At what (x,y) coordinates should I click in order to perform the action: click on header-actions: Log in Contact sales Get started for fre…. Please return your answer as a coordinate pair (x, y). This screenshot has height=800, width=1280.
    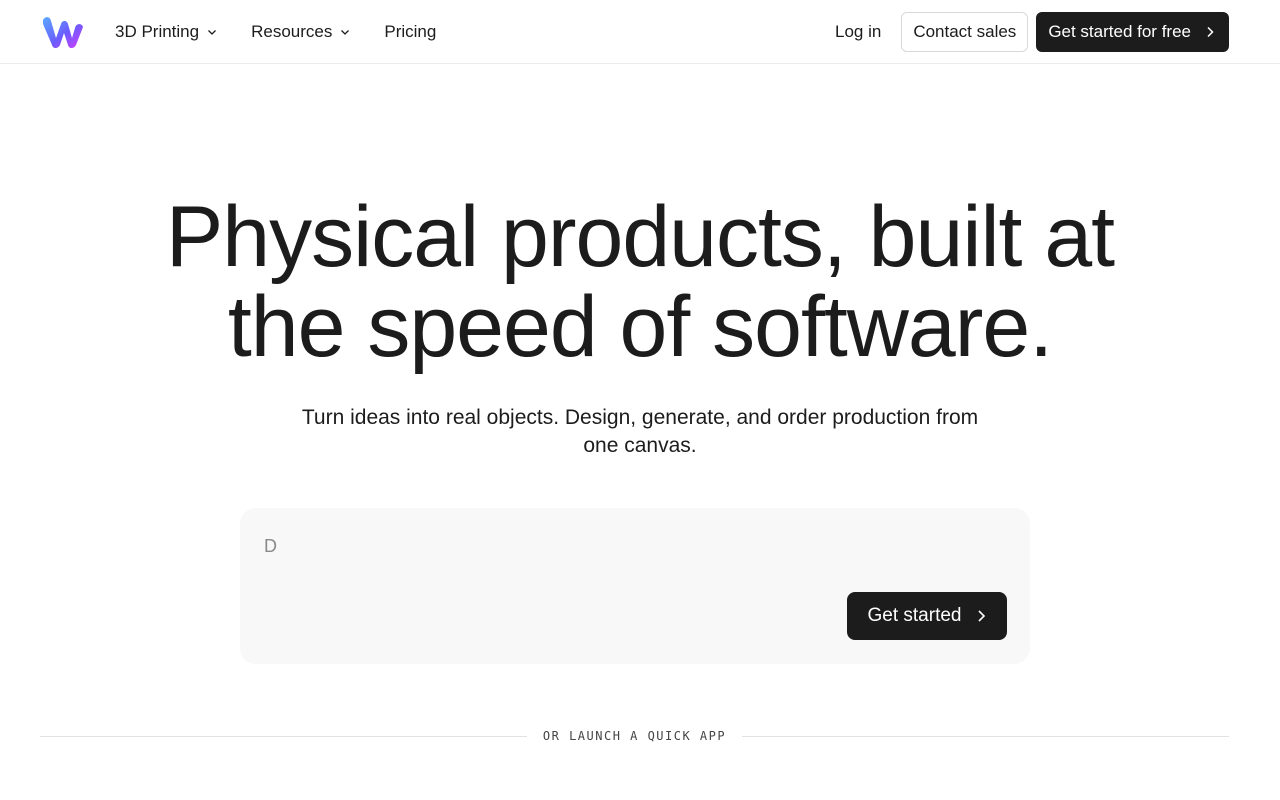
    Looking at the image, I should click on (1032, 32).